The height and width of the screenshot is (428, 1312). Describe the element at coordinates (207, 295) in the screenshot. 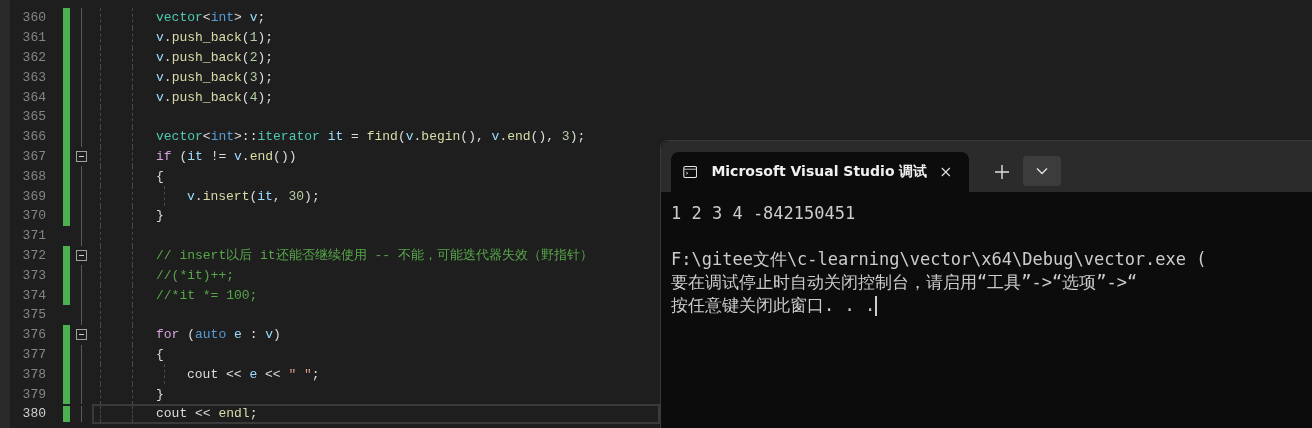

I see `code-line: //*it *= 100;` at that location.